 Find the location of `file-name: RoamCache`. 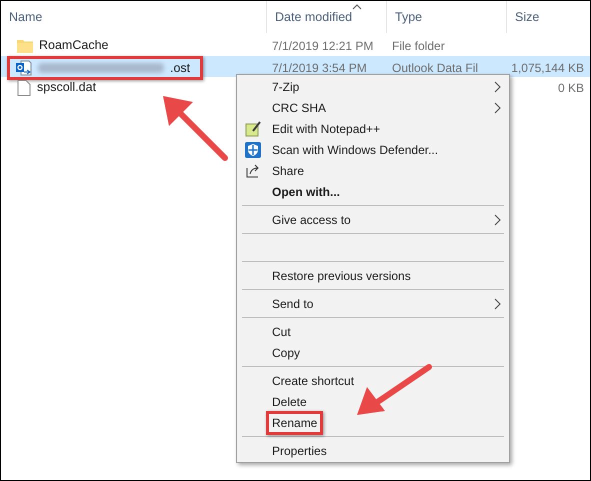

file-name: RoamCache is located at coordinates (73, 45).